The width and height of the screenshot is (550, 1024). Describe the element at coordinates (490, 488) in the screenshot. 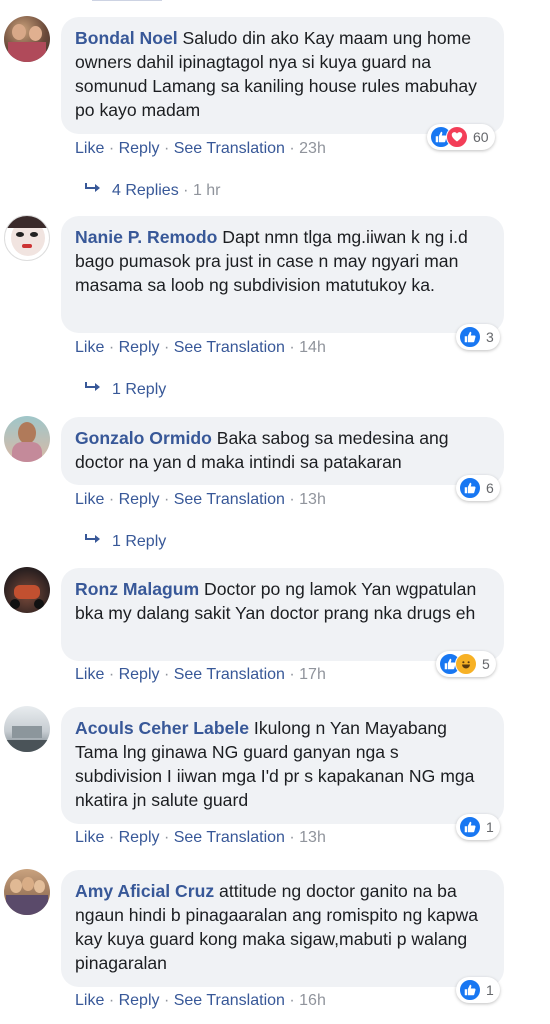

I see `reaction-count: 6` at that location.